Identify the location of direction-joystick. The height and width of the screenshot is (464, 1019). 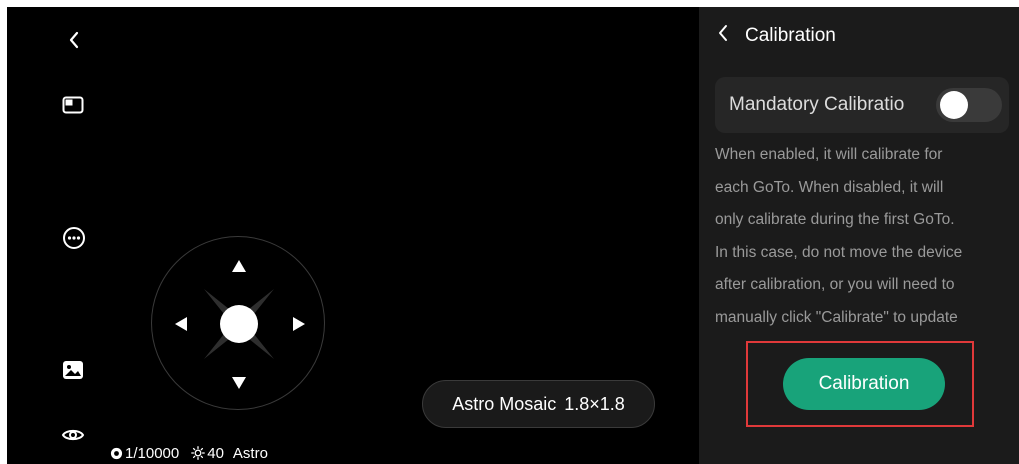
(238, 323).